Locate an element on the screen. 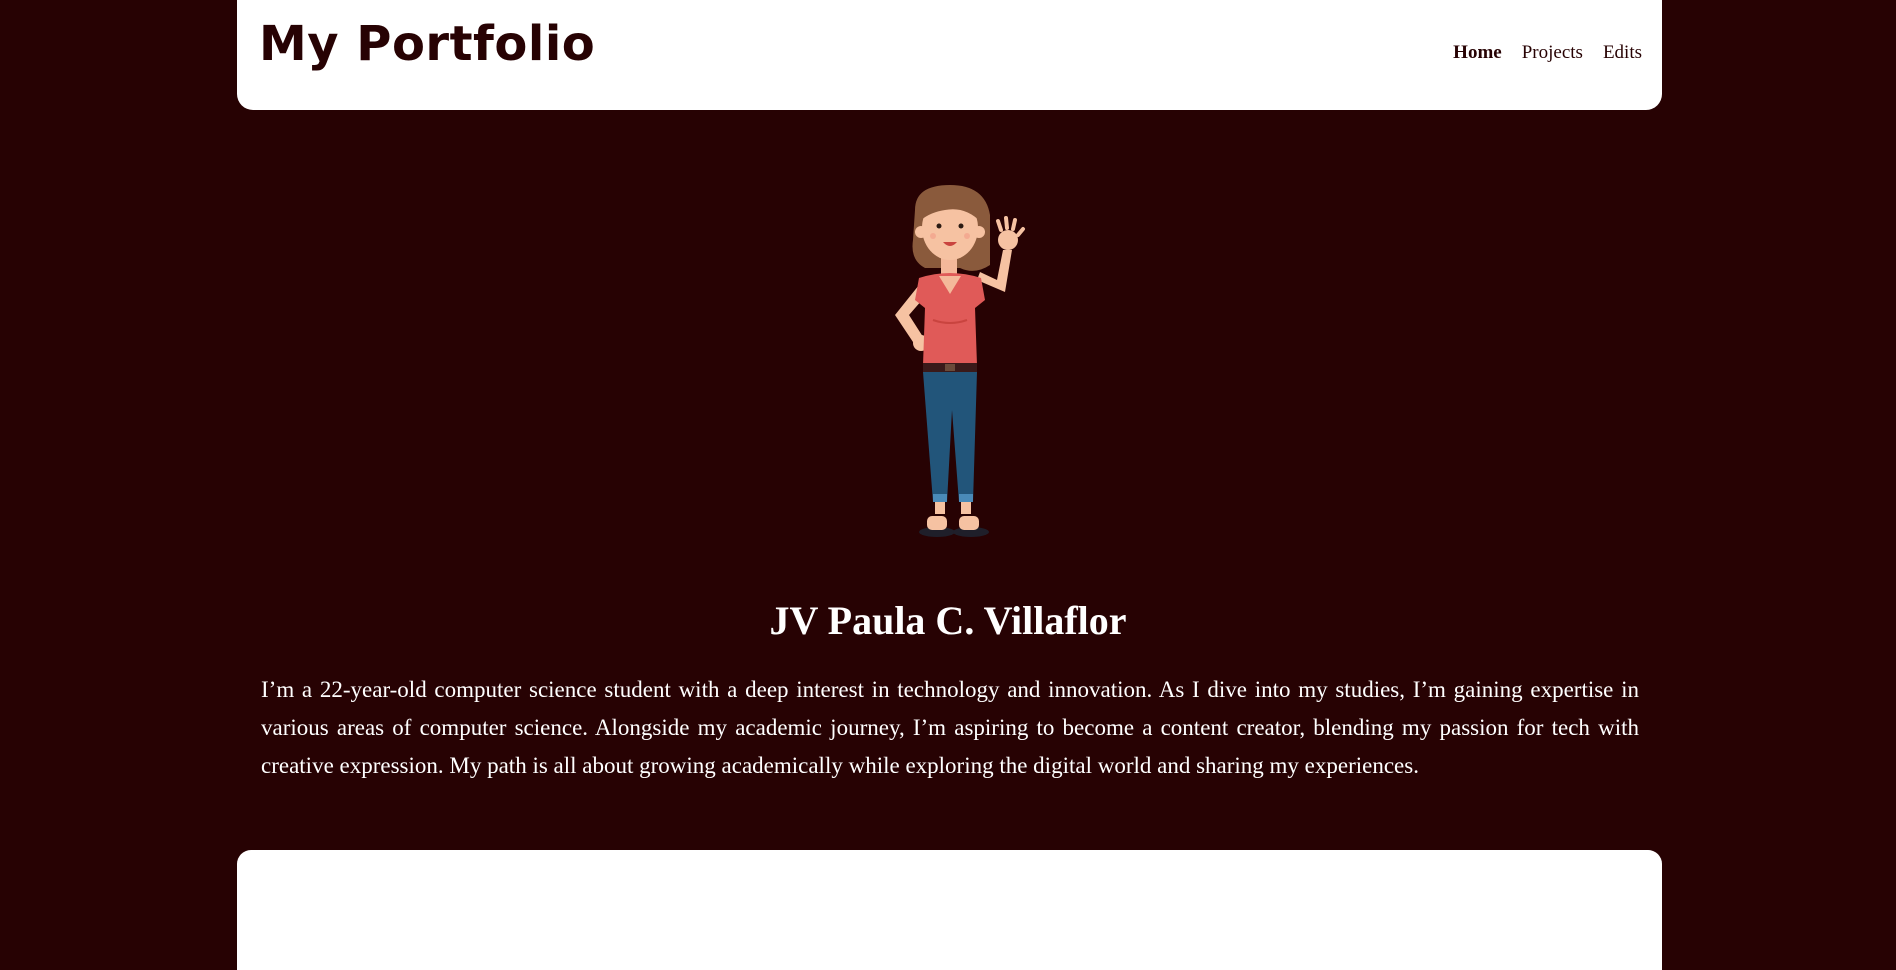 This screenshot has width=1896, height=970. nav-projects-link: Projects is located at coordinates (1552, 53).